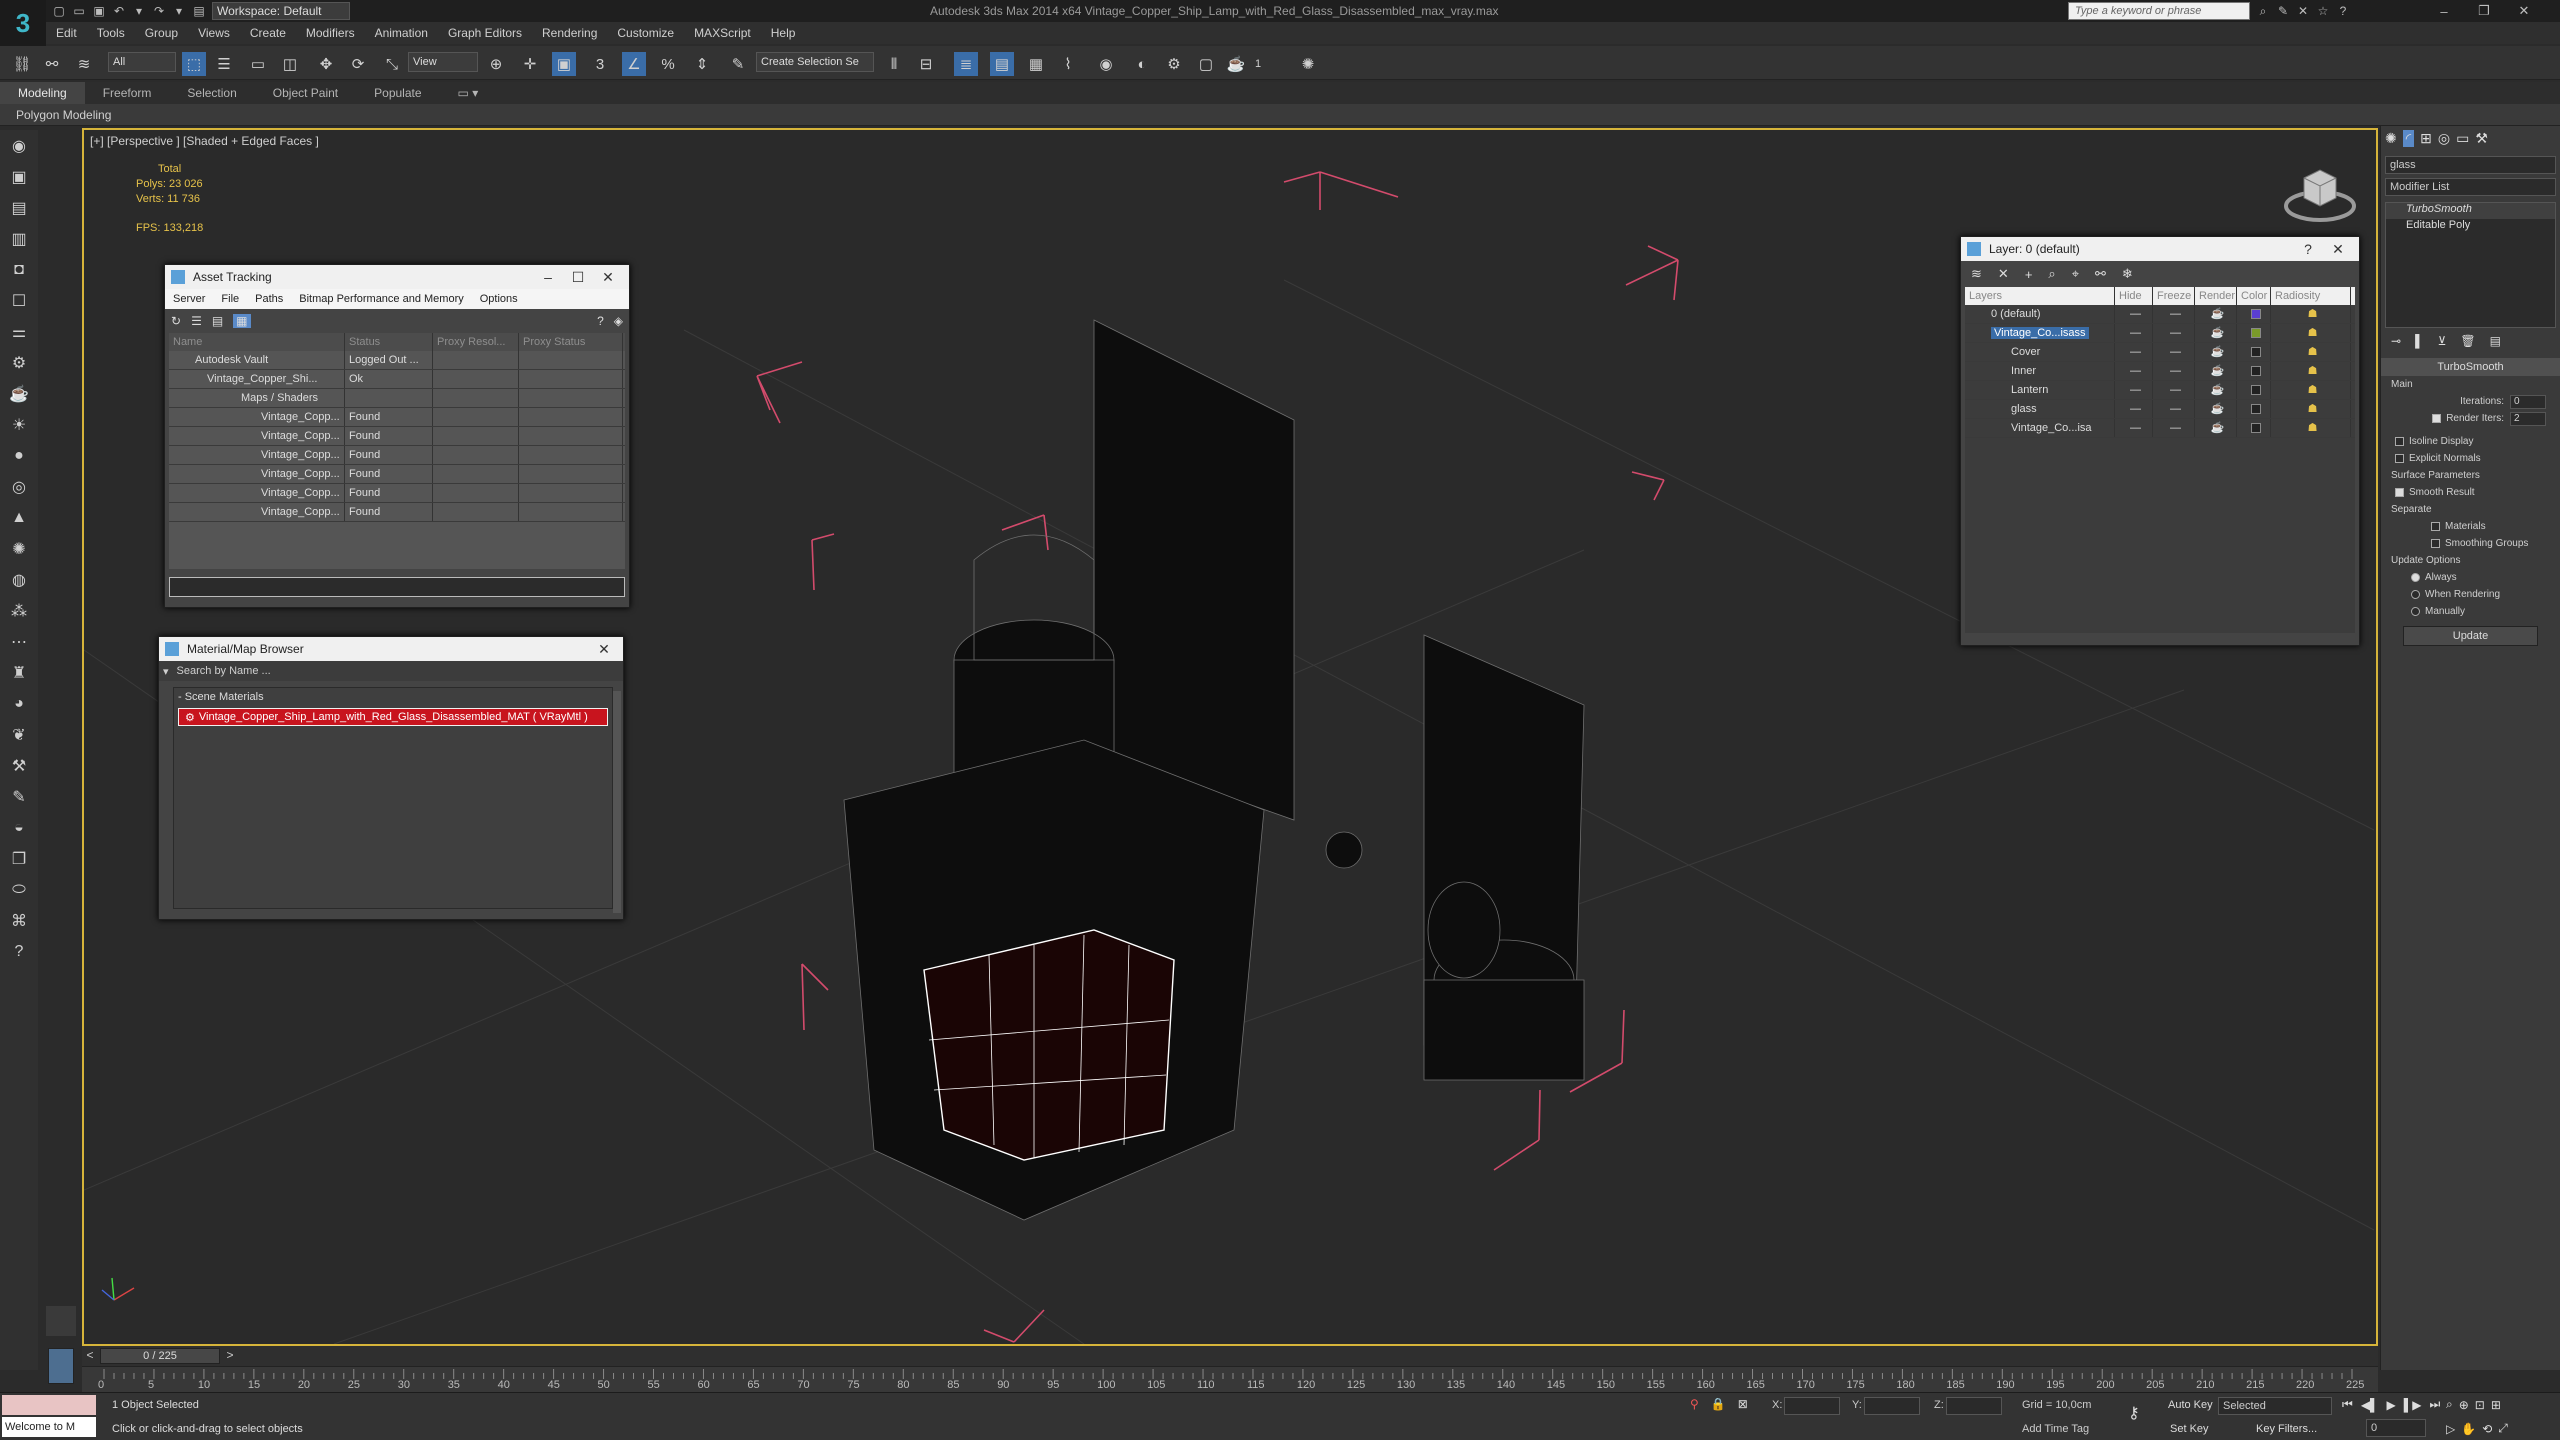 The width and height of the screenshot is (2560, 1440). Describe the element at coordinates (19, 176) in the screenshot. I see `box-icon: ▣` at that location.